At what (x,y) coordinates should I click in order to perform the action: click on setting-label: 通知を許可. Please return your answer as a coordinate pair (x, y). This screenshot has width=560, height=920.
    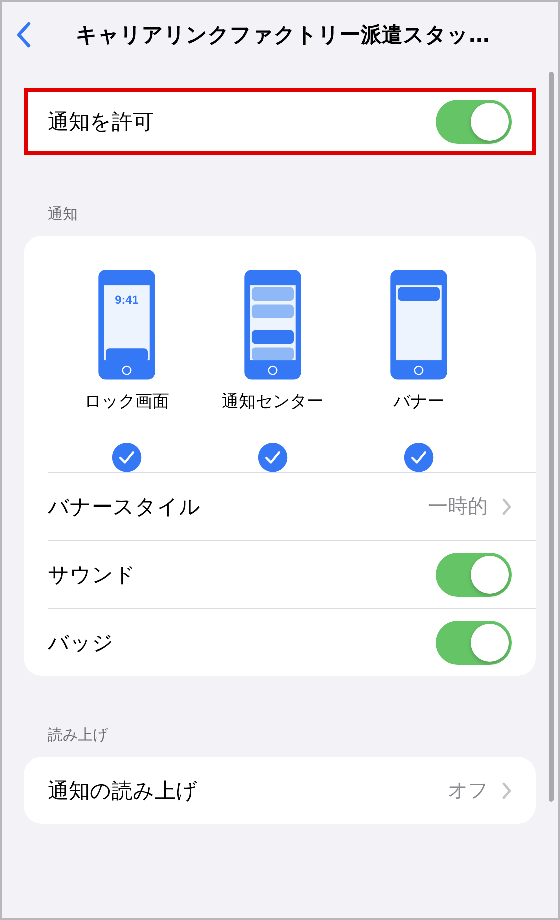
    Looking at the image, I should click on (101, 122).